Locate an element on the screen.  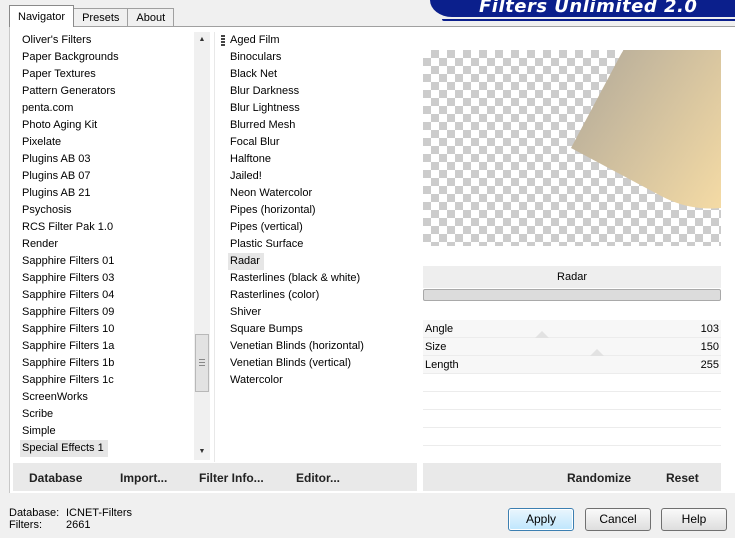
preview-image is located at coordinates (572, 148).